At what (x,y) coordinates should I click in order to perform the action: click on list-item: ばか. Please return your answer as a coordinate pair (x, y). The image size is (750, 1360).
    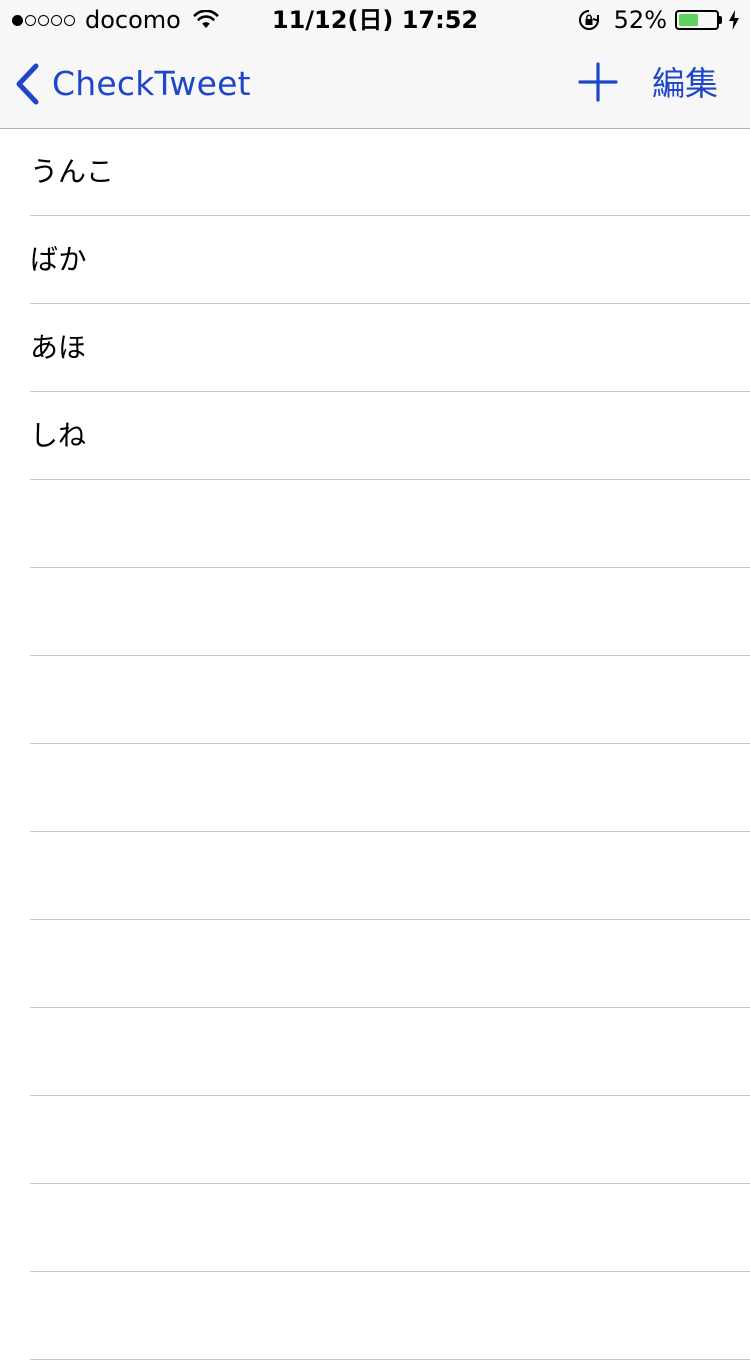
    Looking at the image, I should click on (390, 260).